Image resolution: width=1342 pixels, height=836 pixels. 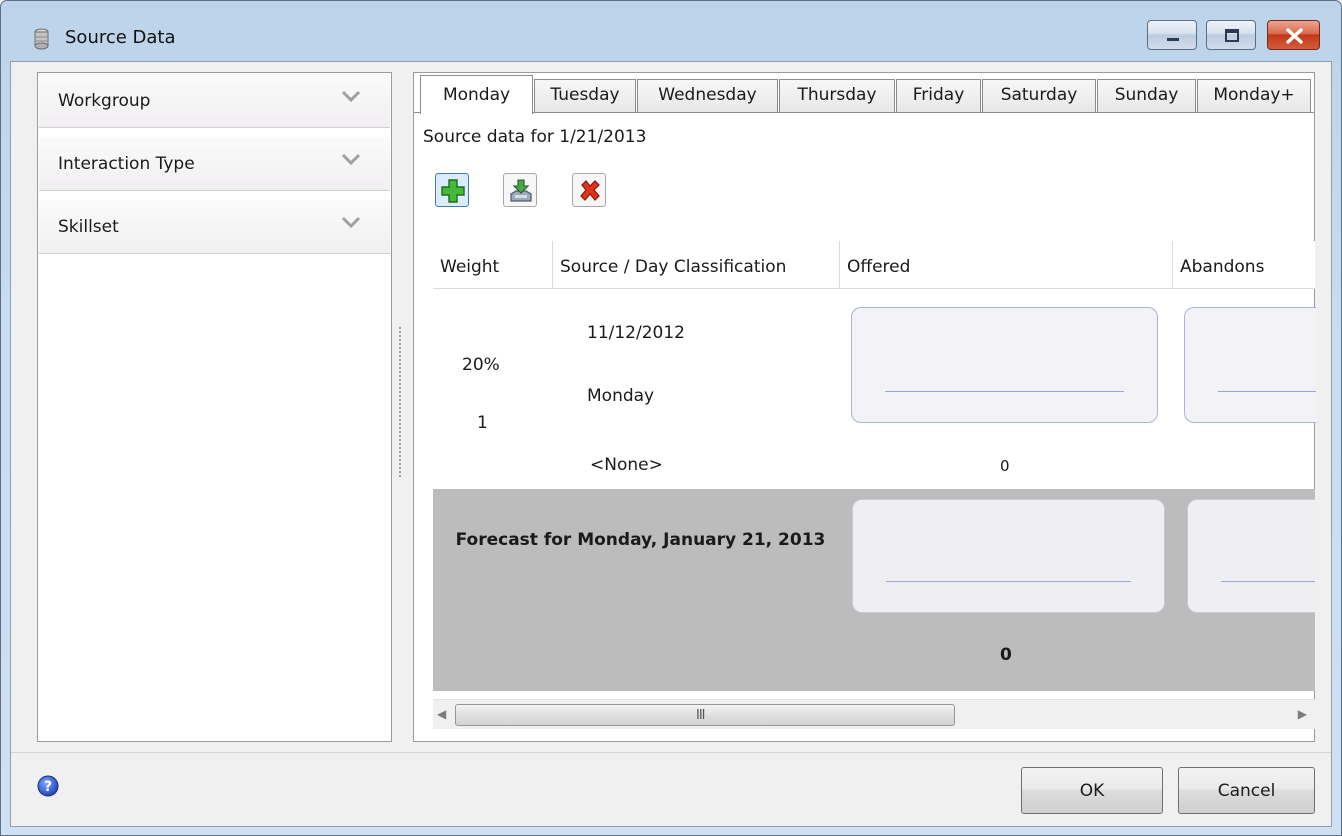 What do you see at coordinates (1006, 265) in the screenshot?
I see `column-header-offered: Offered` at bounding box center [1006, 265].